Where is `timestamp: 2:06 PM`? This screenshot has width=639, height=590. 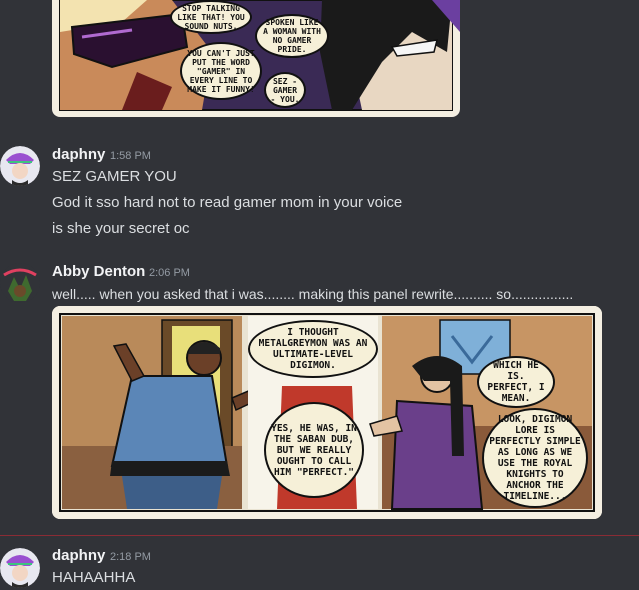
timestamp: 2:06 PM is located at coordinates (169, 273).